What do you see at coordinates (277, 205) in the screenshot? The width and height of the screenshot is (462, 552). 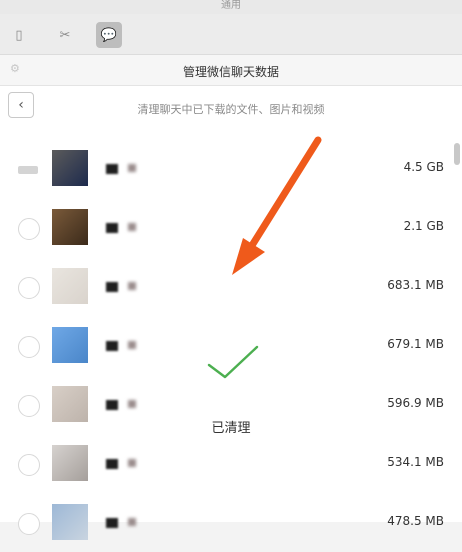 I see `arrow-annotation` at bounding box center [277, 205].